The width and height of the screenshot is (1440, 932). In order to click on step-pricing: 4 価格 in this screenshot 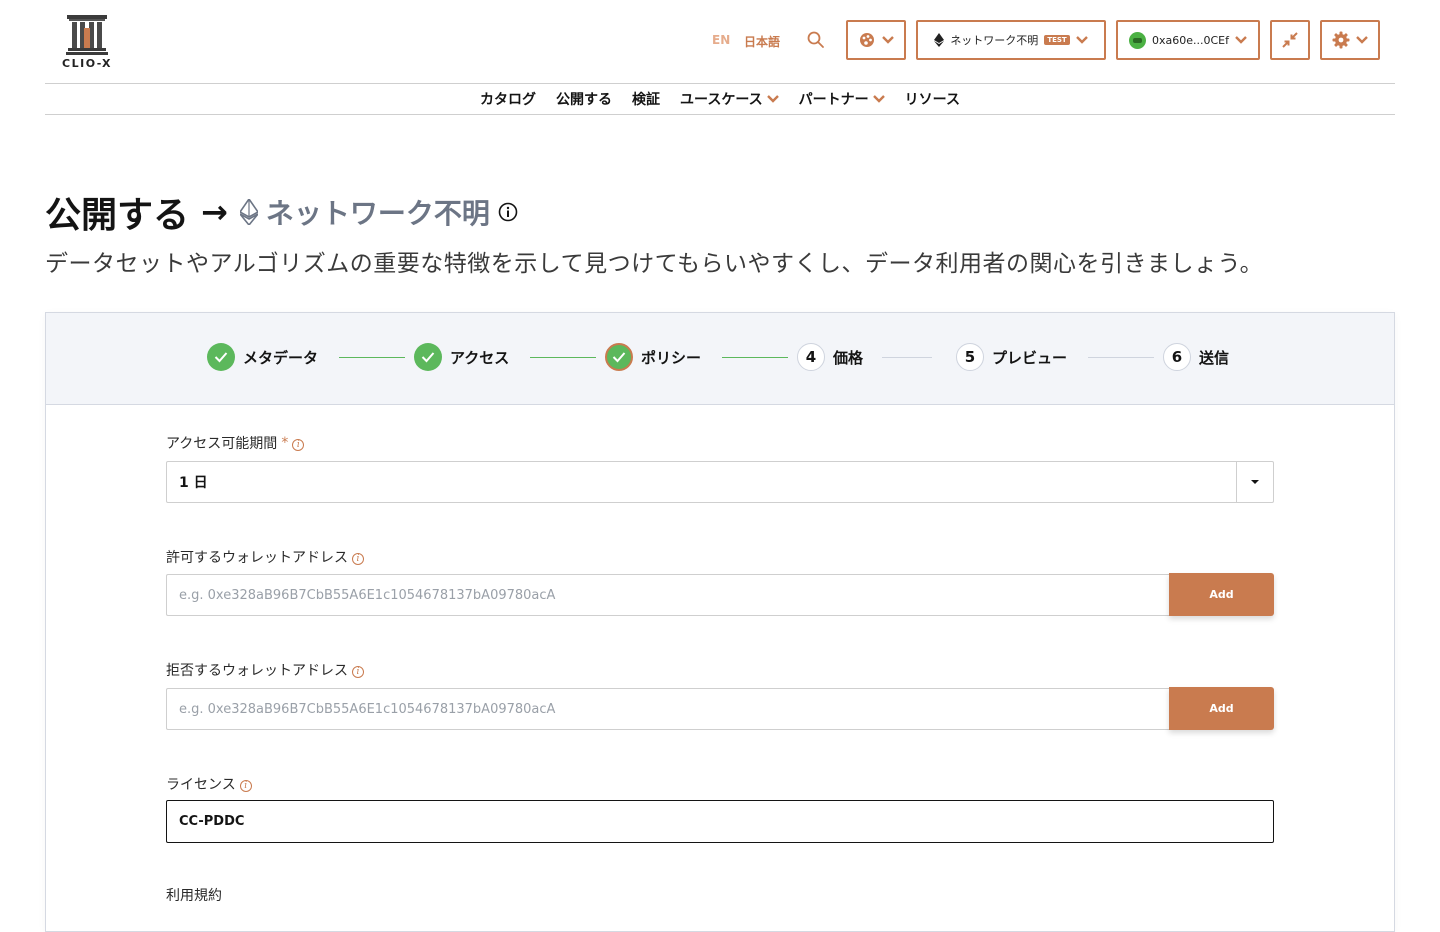, I will do `click(830, 357)`.